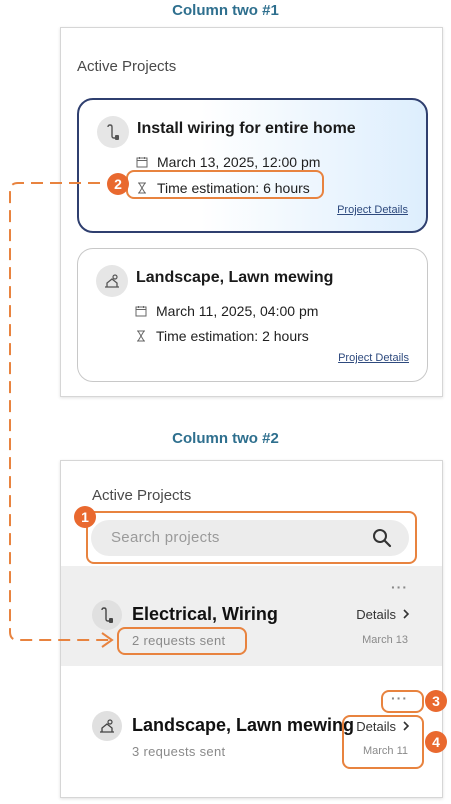  Describe the element at coordinates (118, 184) in the screenshot. I see `annotation-badge-2: 2` at that location.